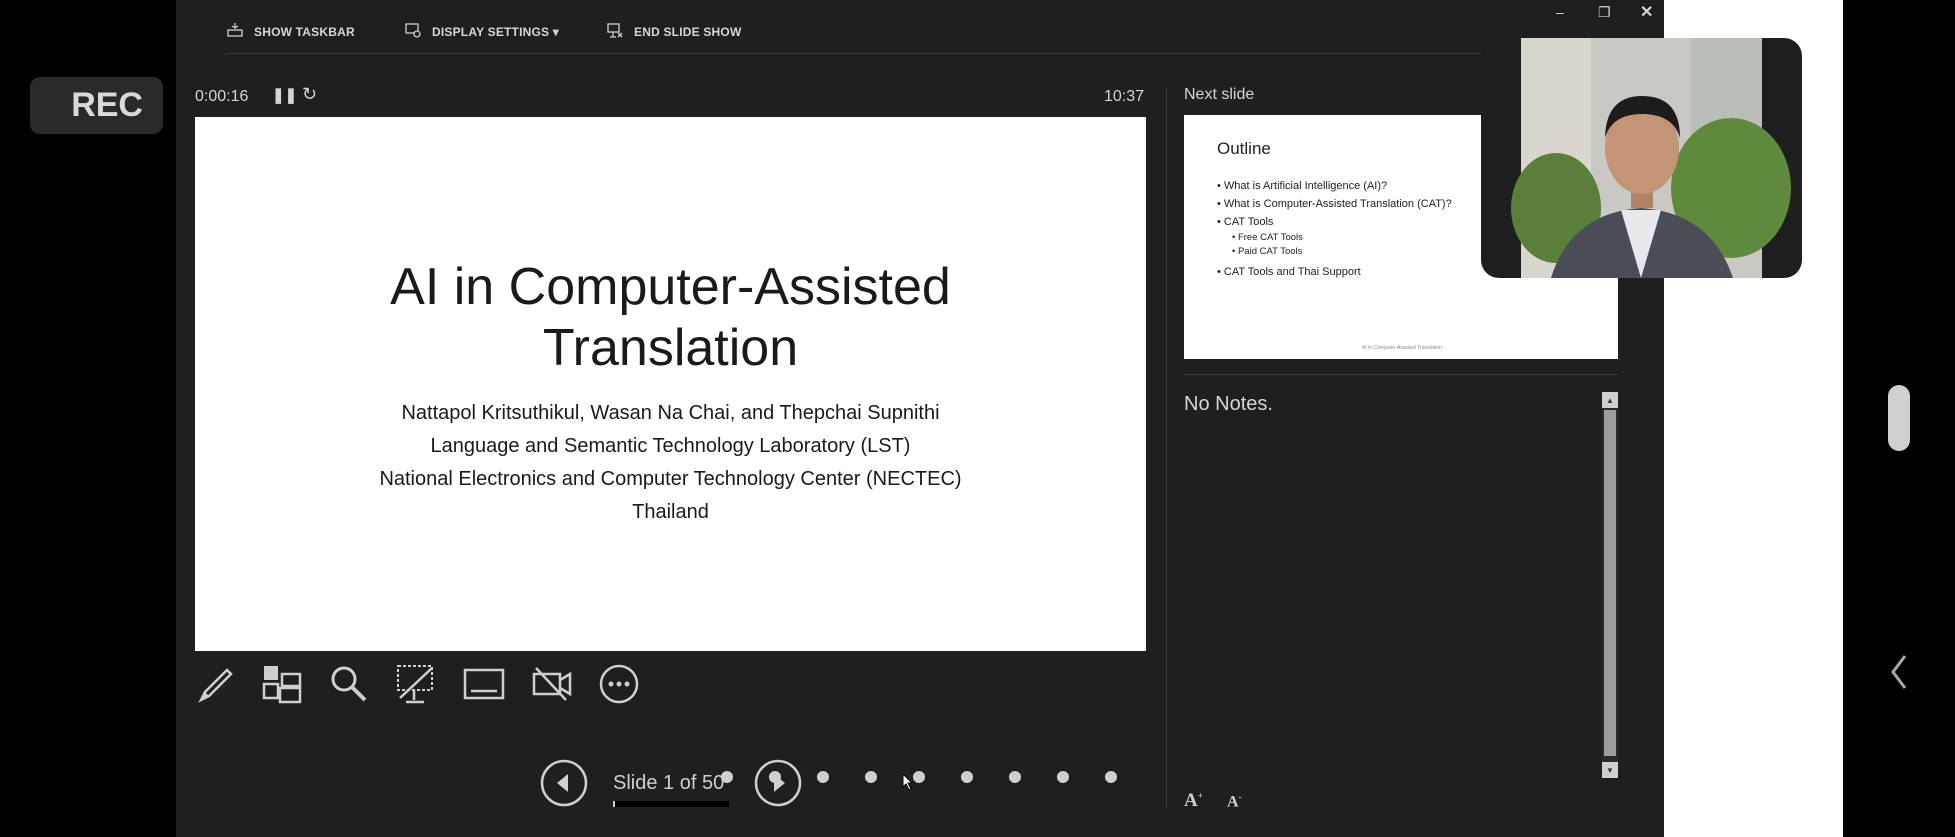 This screenshot has height=837, width=1955. Describe the element at coordinates (619, 684) in the screenshot. I see `more-icon` at that location.